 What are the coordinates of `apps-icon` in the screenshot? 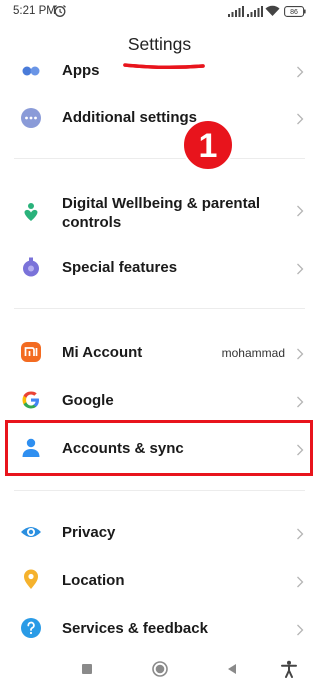 It's located at (31, 71).